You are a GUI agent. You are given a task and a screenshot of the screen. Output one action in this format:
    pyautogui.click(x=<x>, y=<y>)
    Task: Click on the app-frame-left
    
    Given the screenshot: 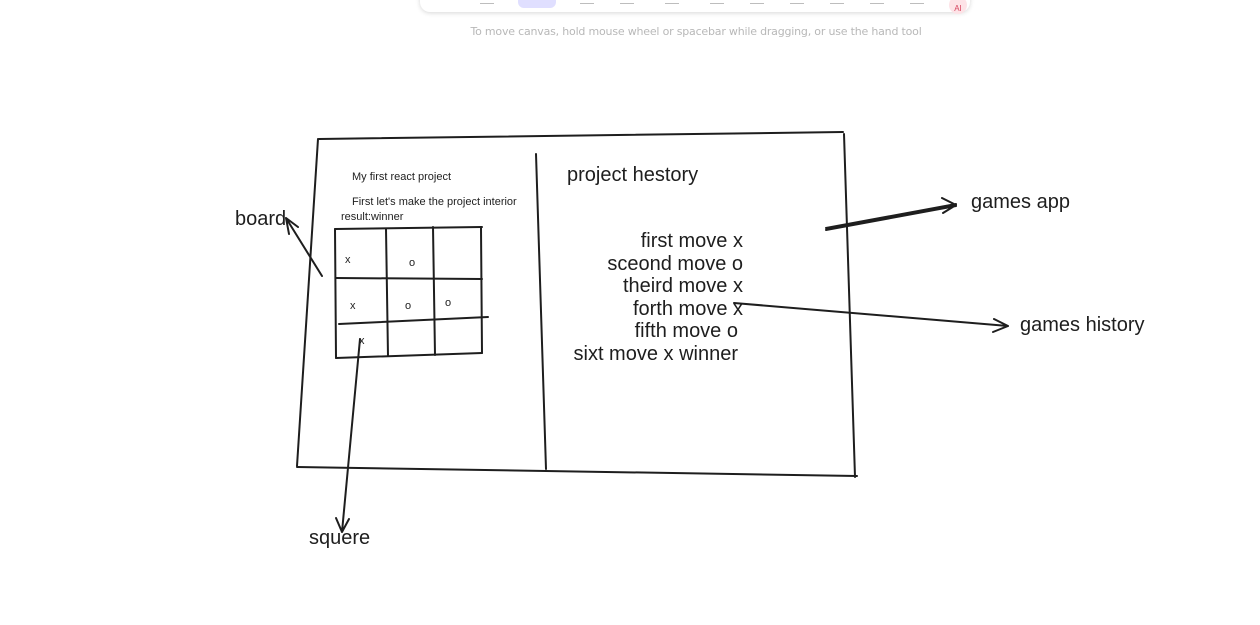 What is the action you would take?
    pyautogui.click(x=307, y=302)
    